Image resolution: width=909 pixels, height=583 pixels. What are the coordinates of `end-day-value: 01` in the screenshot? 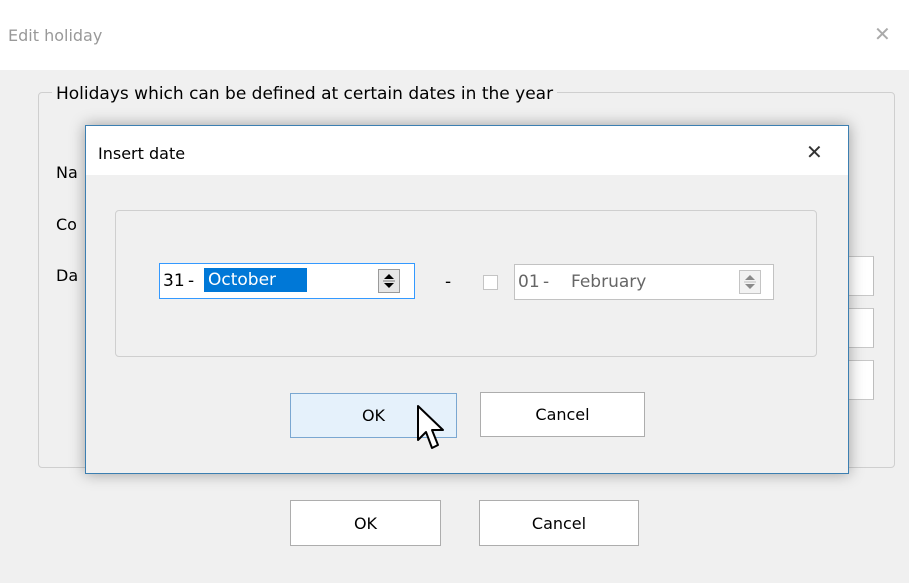 It's located at (529, 282).